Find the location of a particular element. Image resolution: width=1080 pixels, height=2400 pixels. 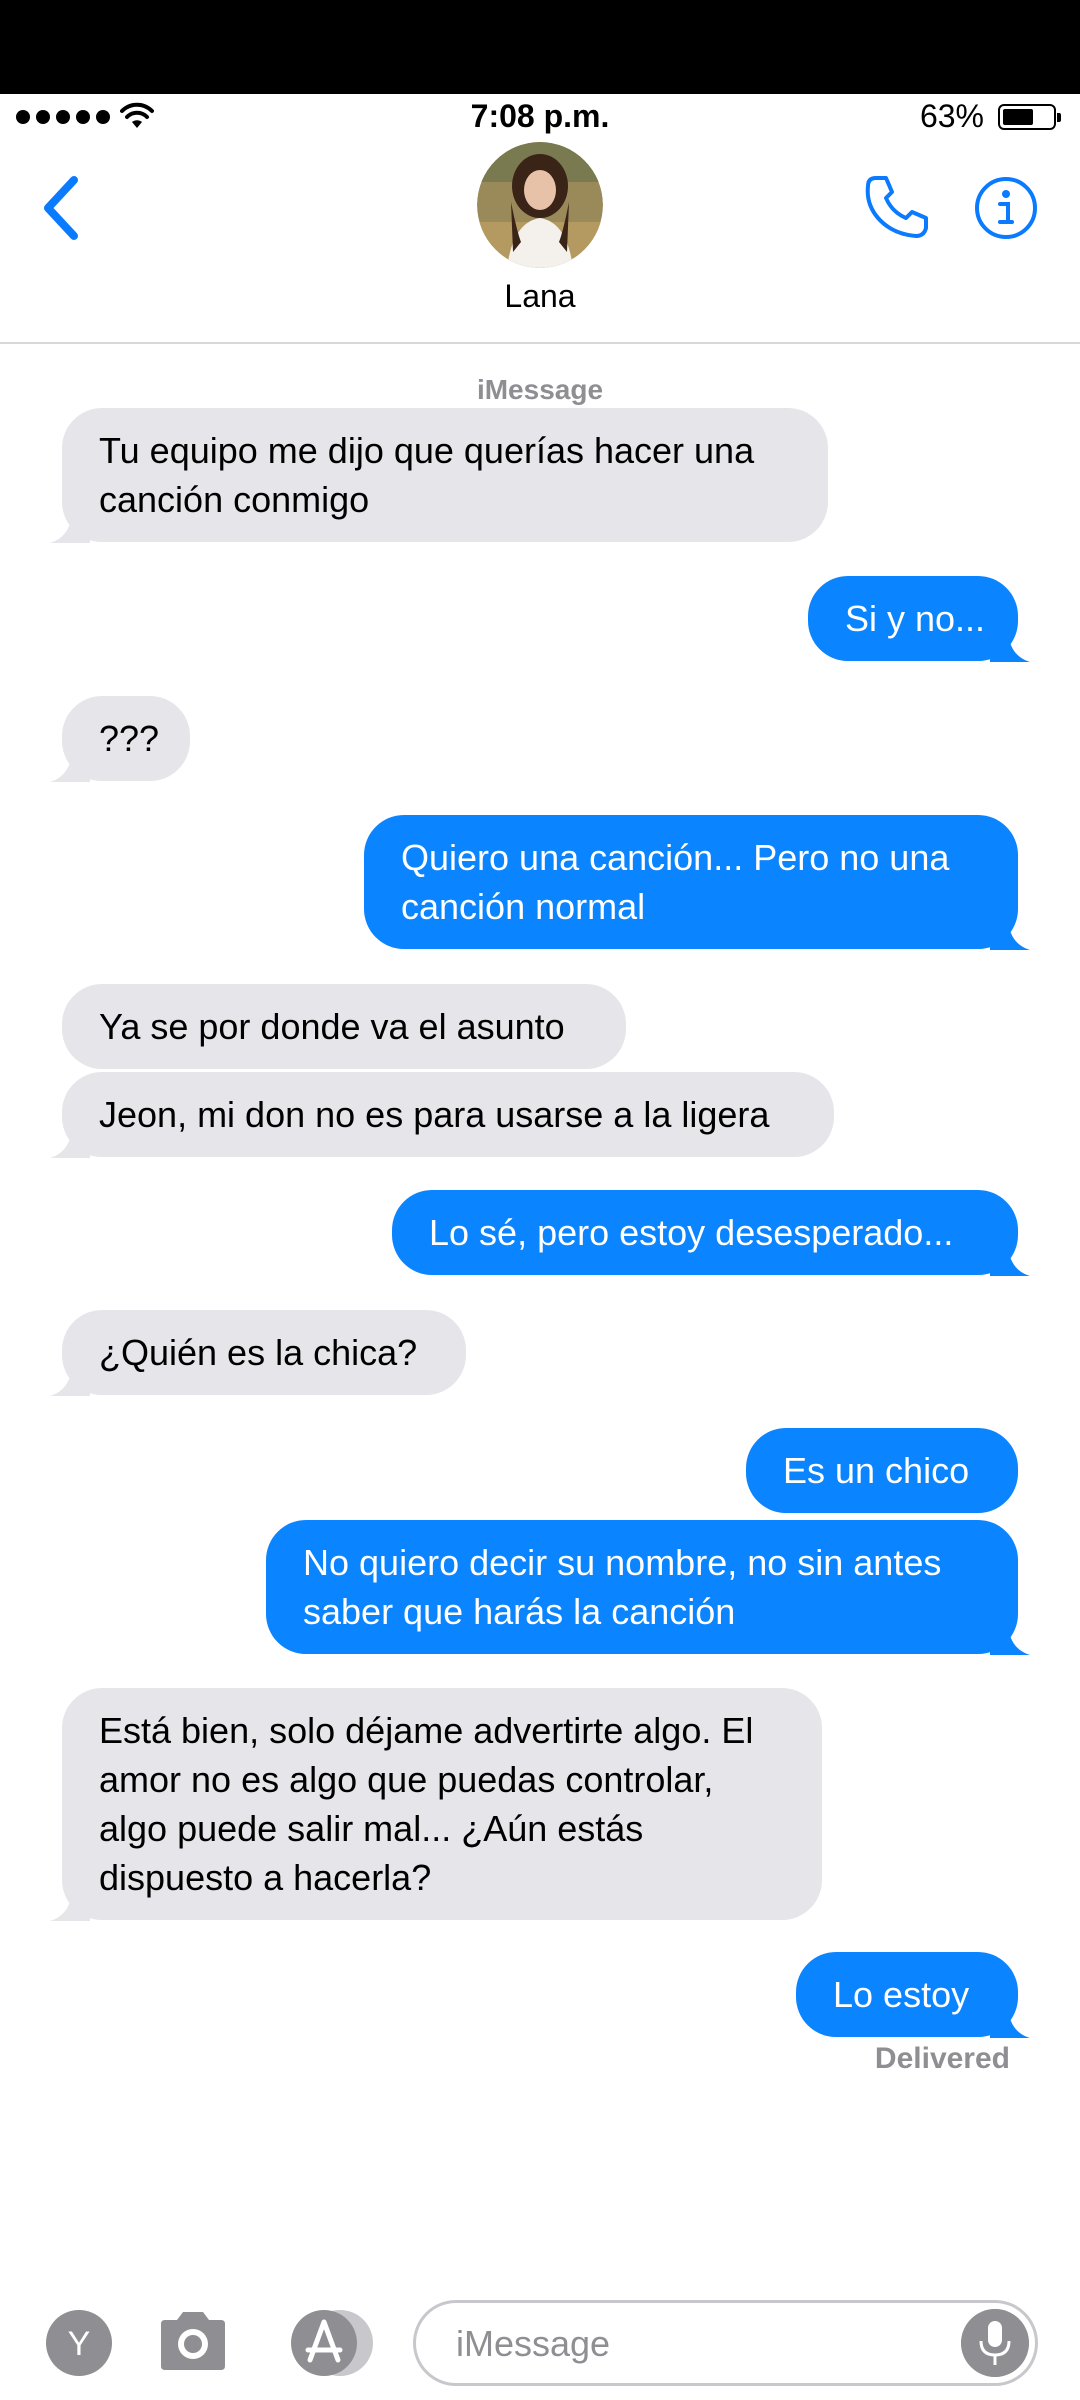

message-text-line: No quiero decir su nombre, no sin antes is located at coordinates (622, 1562).